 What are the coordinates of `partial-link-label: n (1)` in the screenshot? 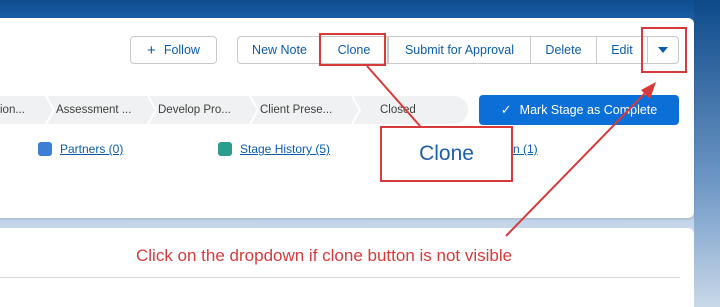 It's located at (525, 149).